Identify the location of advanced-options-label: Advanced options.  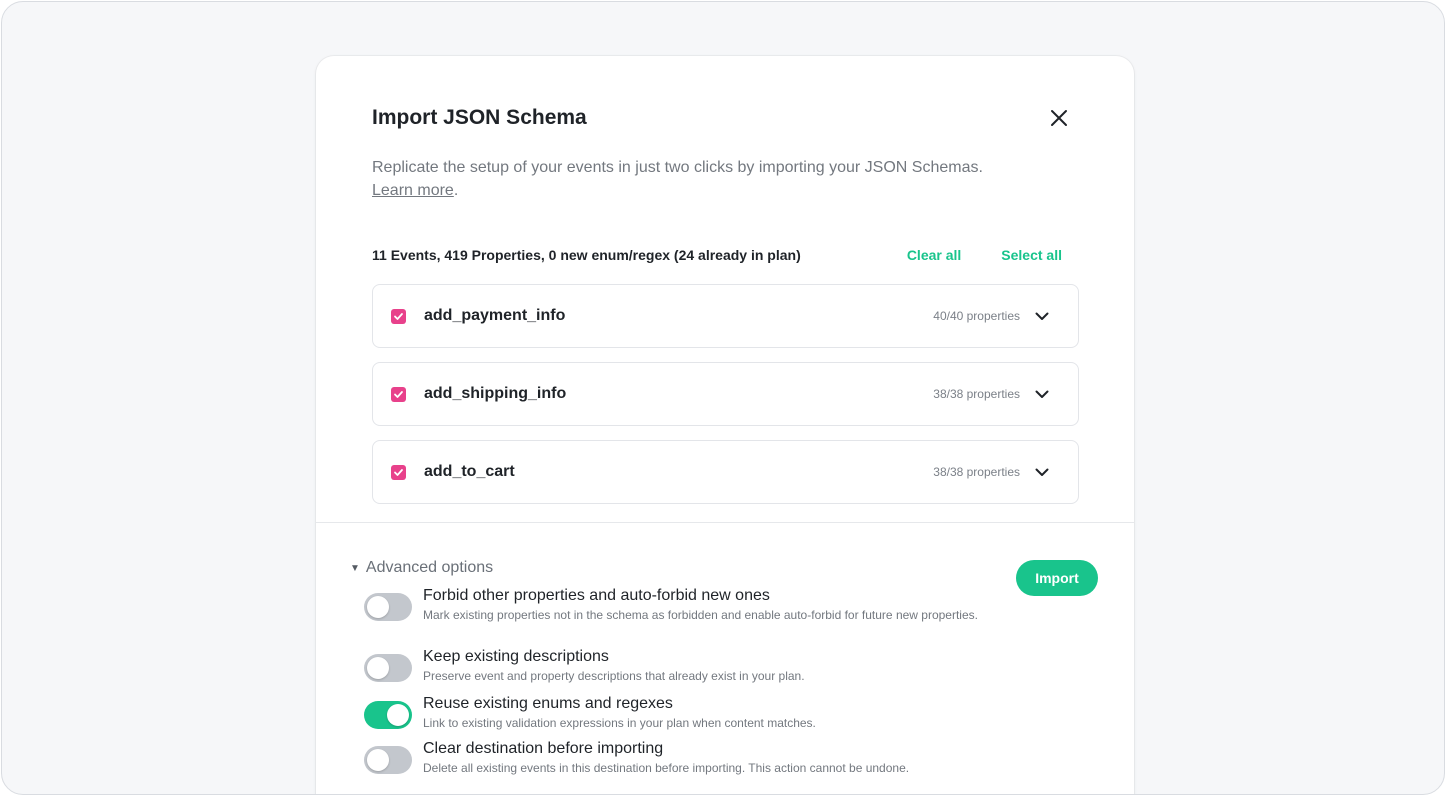
(429, 567).